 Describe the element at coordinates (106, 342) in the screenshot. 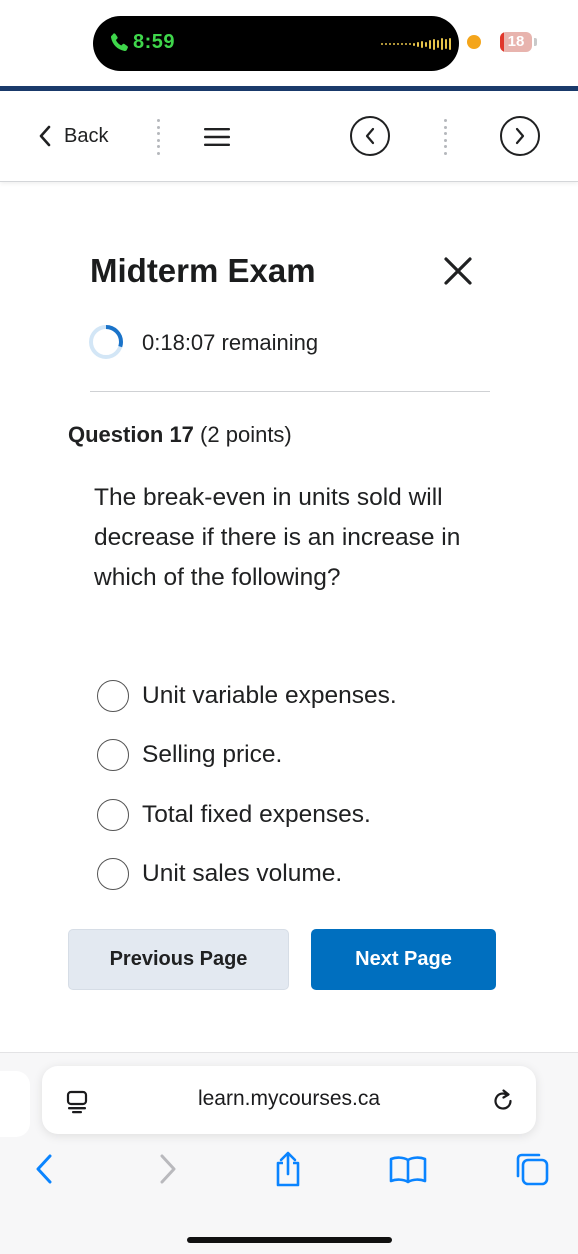

I see `timer-progress-icon` at that location.